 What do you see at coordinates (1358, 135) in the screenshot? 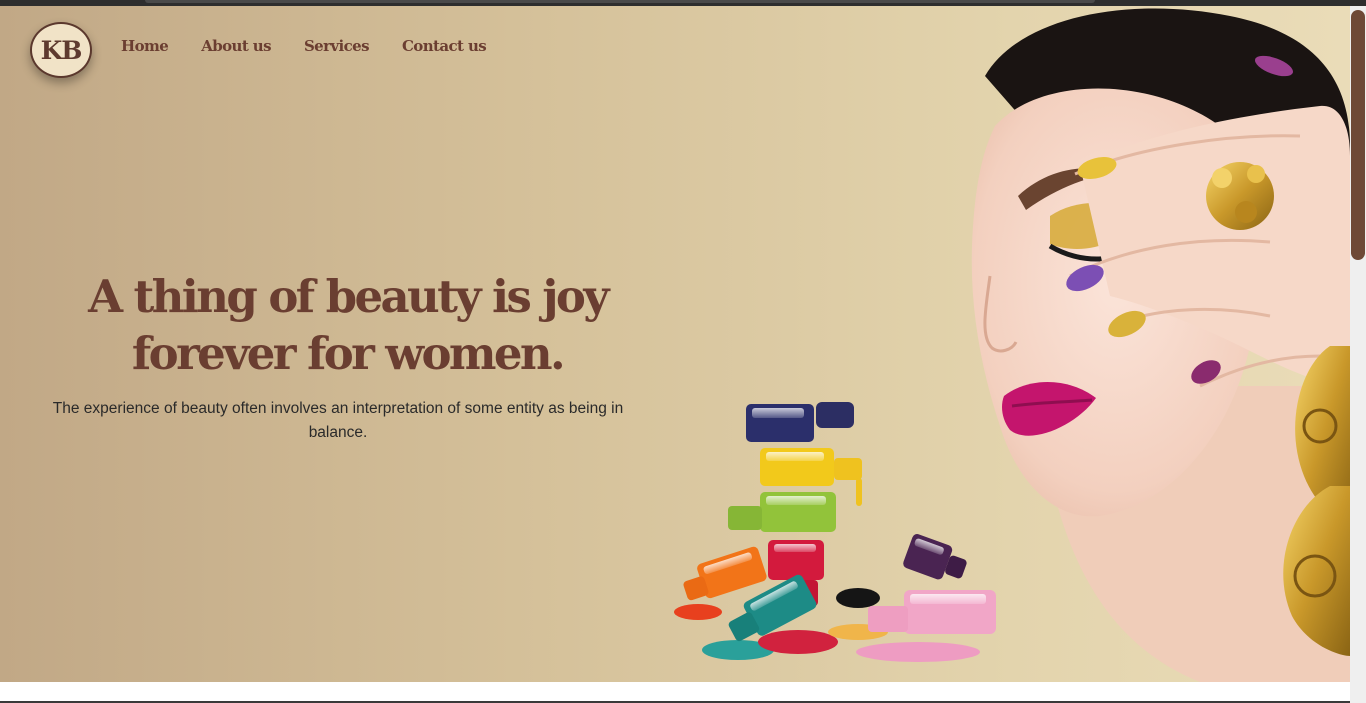
I see `scrollbar-thumb` at bounding box center [1358, 135].